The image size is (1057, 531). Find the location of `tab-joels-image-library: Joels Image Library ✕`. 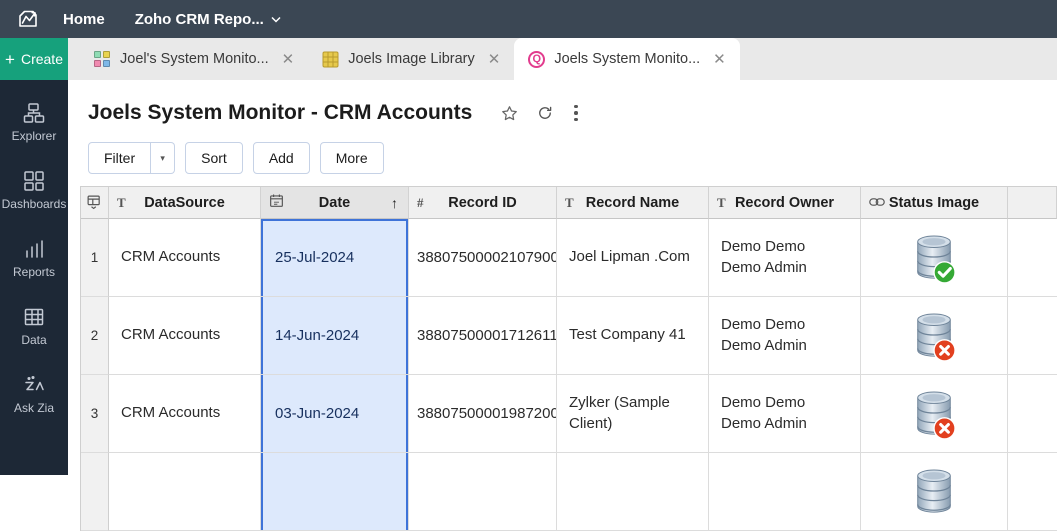

tab-joels-image-library: Joels Image Library ✕ is located at coordinates (411, 59).